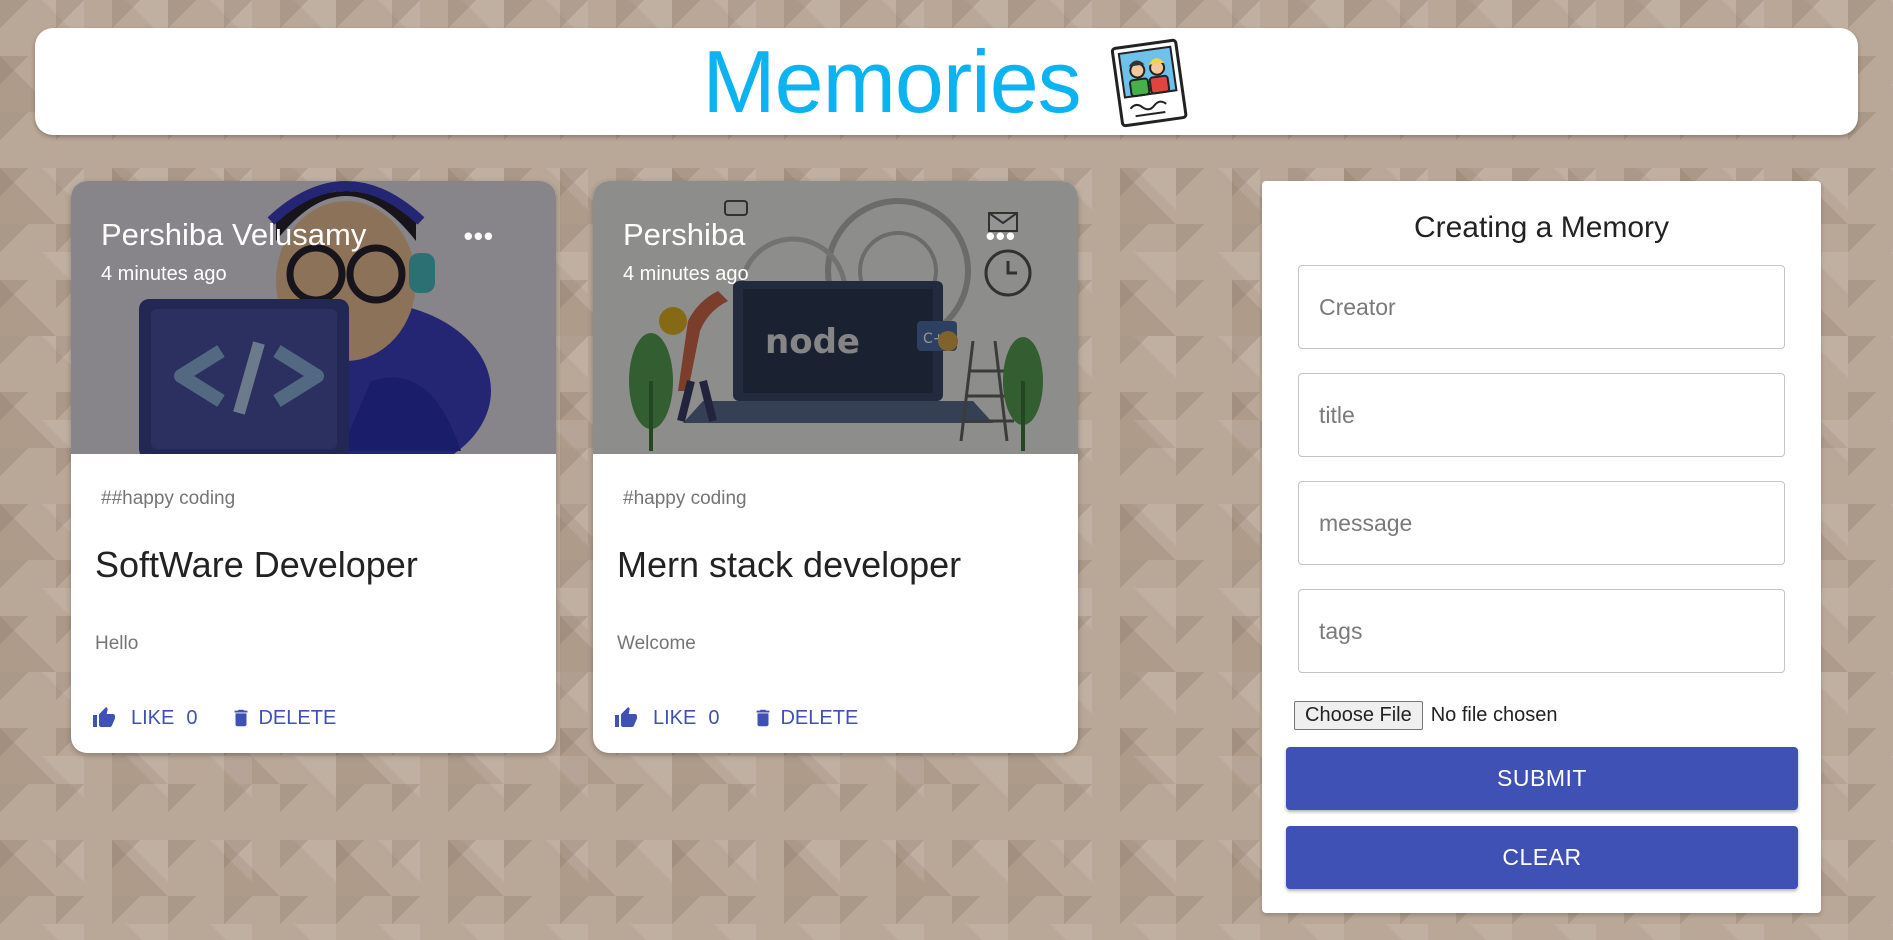 The image size is (1893, 940). Describe the element at coordinates (313, 317) in the screenshot. I see `card-media: Pershiba Velusamy 4 minutes ago •••` at that location.